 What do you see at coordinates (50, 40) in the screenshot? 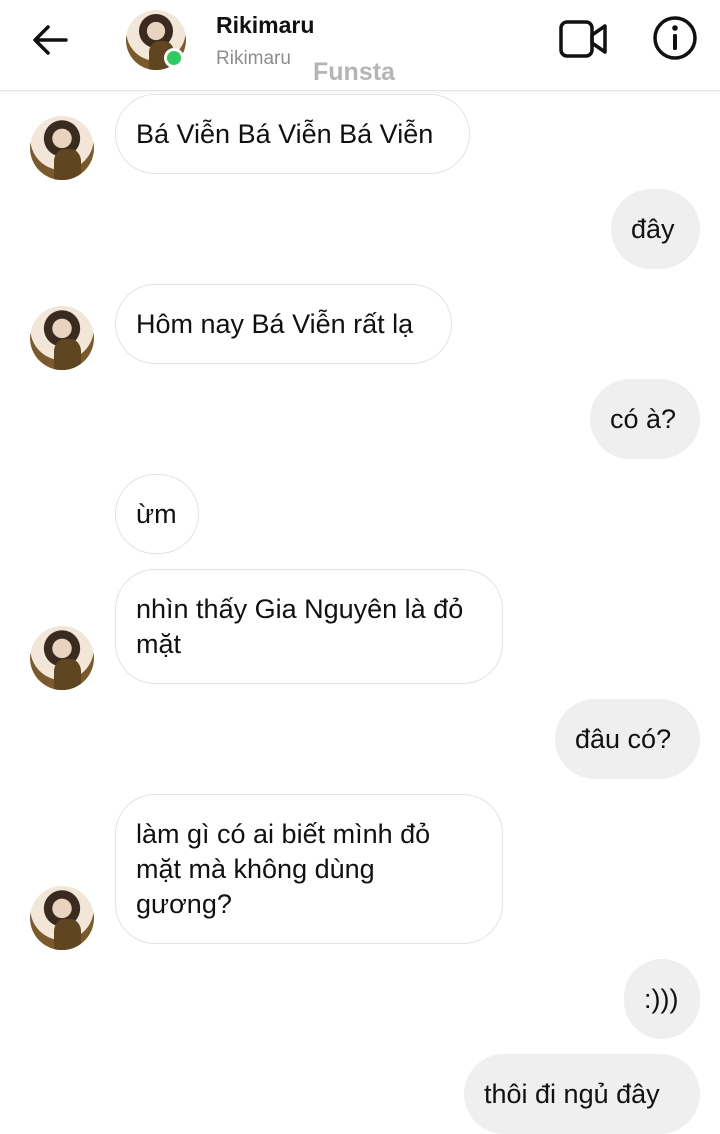
I see `back-arrow-icon` at bounding box center [50, 40].